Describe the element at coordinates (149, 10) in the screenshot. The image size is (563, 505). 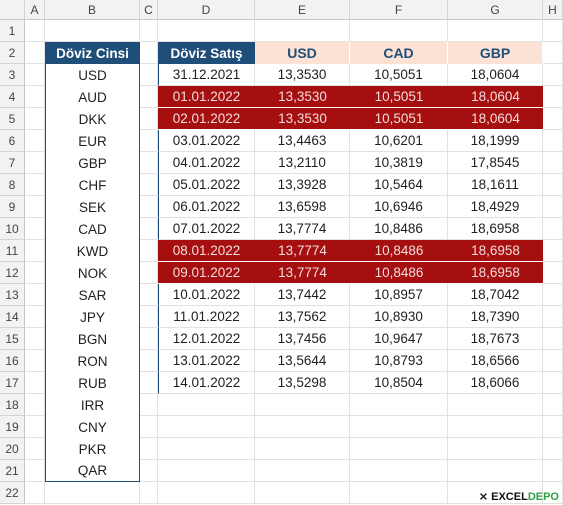
I see `column-header-c: C` at that location.